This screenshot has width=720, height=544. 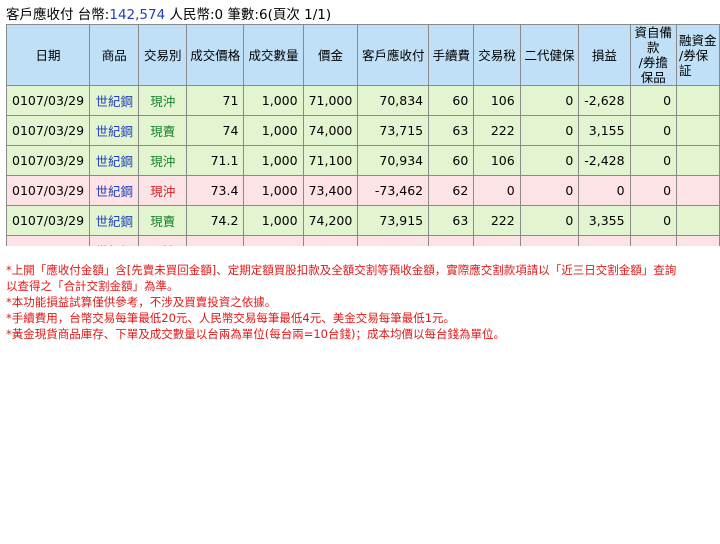 What do you see at coordinates (93, 15) in the screenshot?
I see `twd-label: 台幣:` at bounding box center [93, 15].